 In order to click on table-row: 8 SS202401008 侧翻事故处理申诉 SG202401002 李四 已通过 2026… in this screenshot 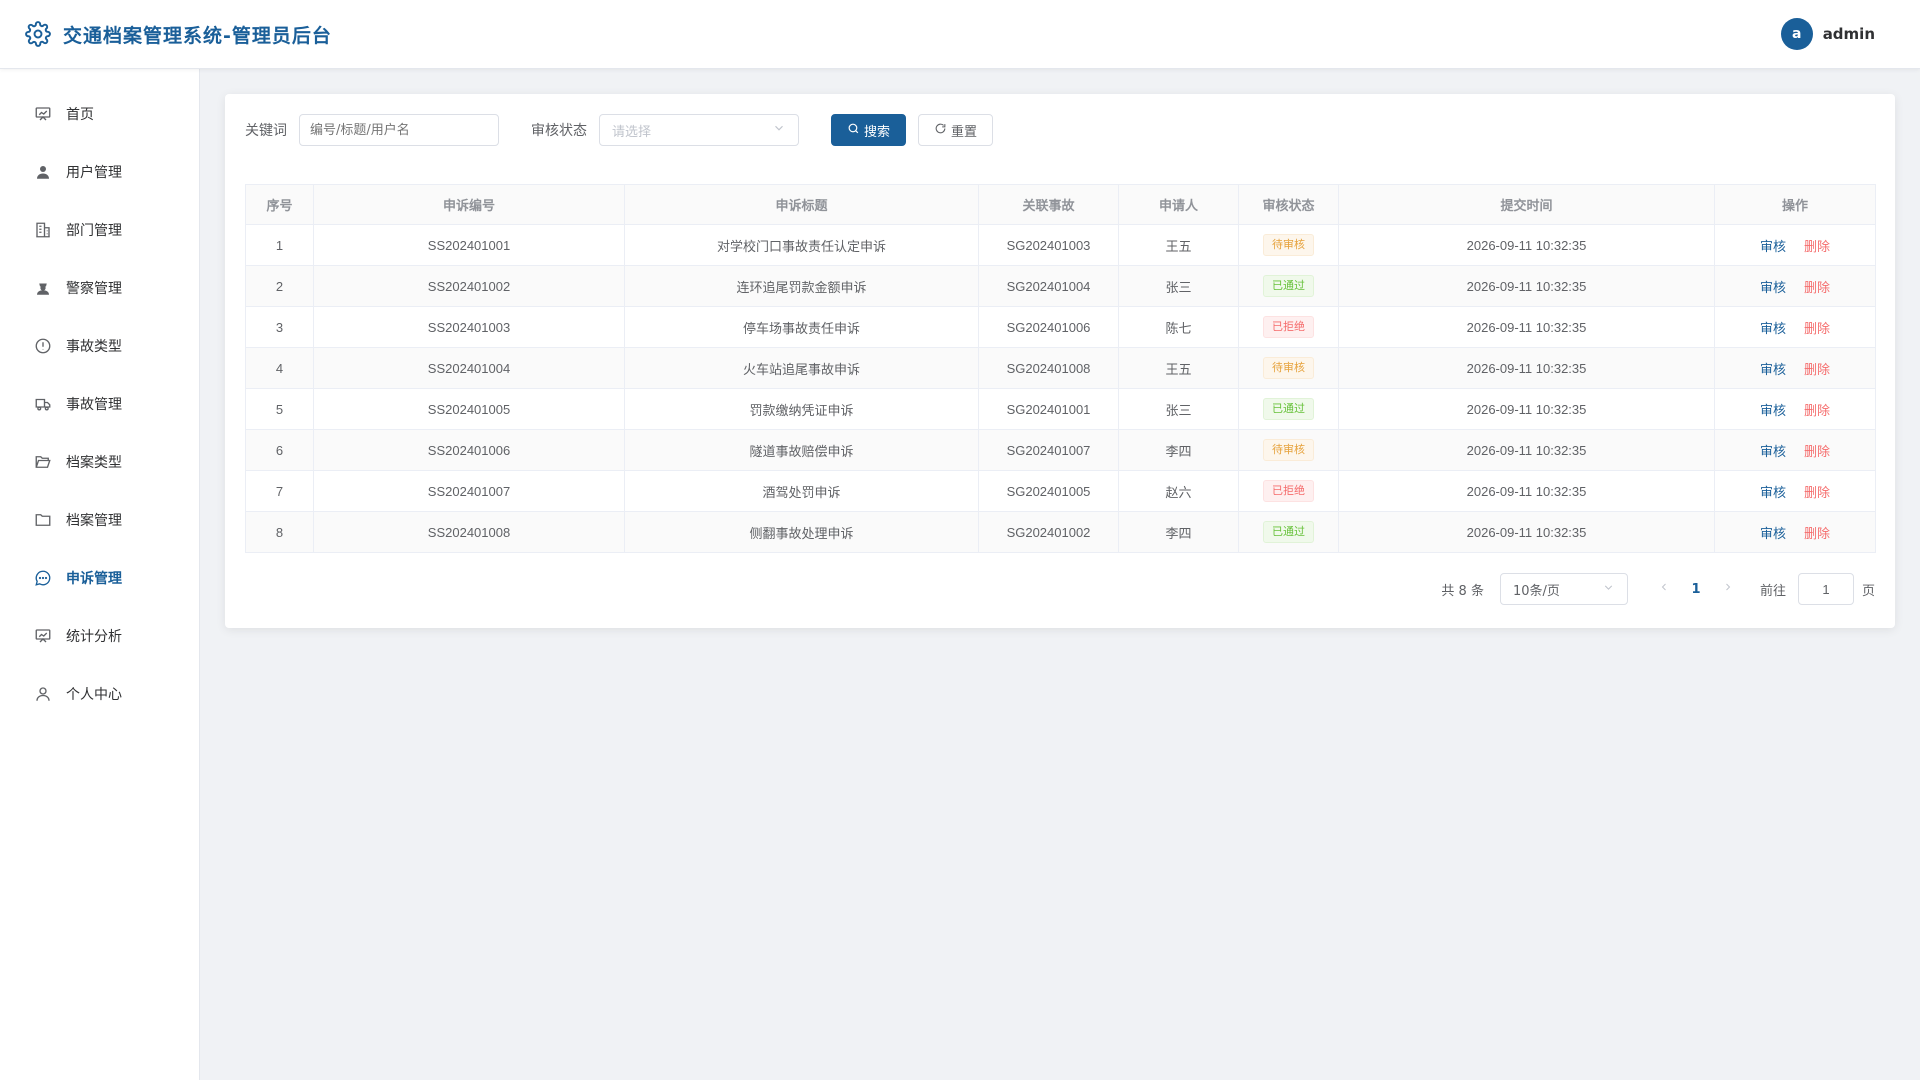, I will do `click(1060, 532)`.